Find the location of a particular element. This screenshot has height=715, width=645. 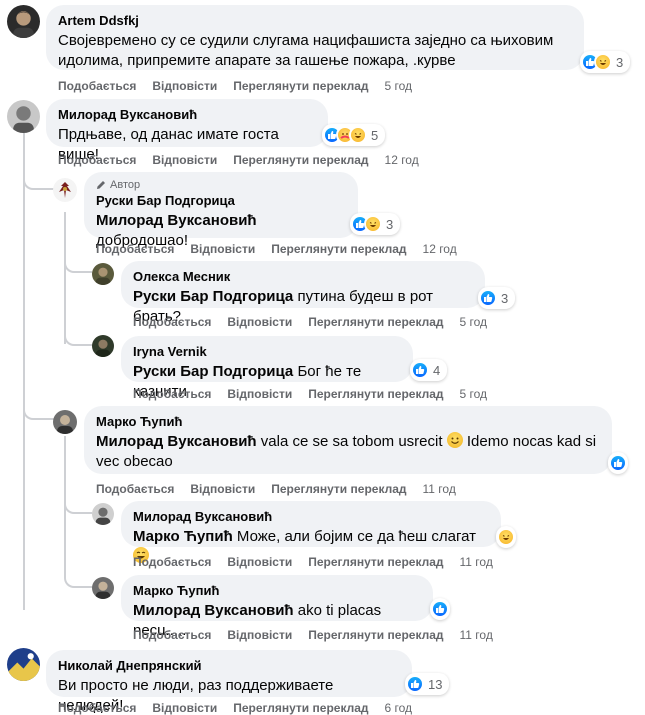

mention: Марко Ћупић is located at coordinates (183, 536).